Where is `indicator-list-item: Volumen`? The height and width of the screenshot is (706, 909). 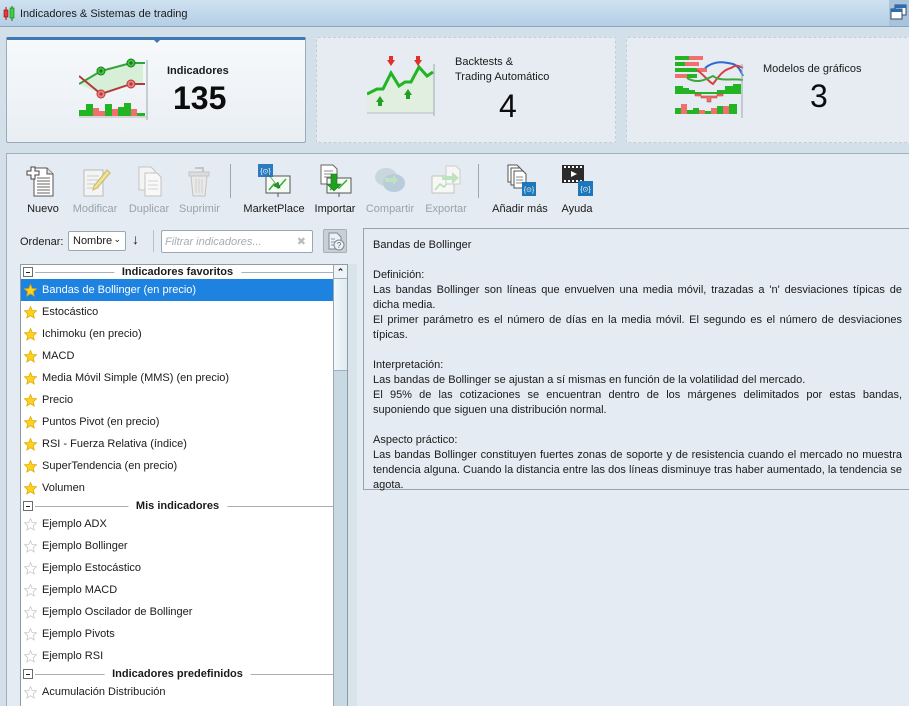
indicator-list-item: Volumen is located at coordinates (177, 488).